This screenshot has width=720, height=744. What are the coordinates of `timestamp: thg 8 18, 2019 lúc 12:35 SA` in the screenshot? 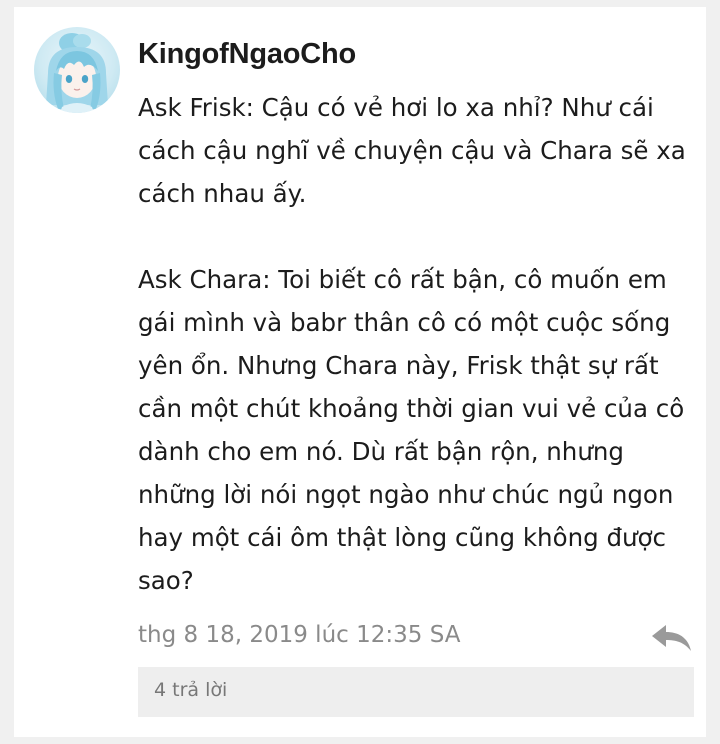 It's located at (299, 635).